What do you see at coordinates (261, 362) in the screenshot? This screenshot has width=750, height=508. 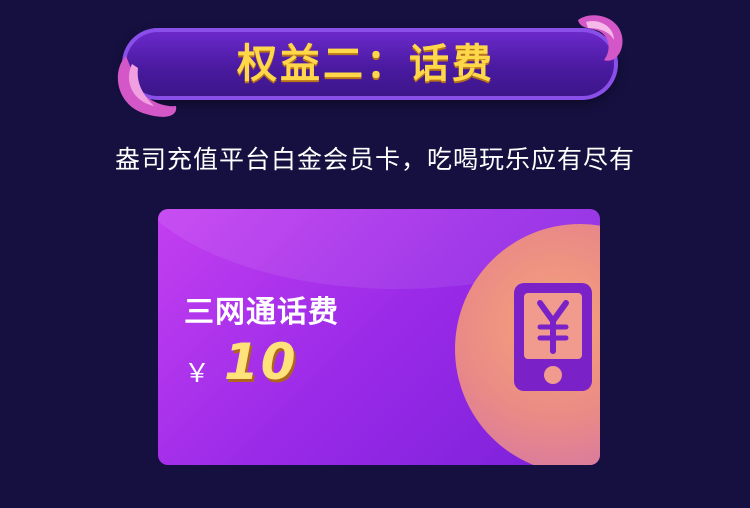 I see `amount-value: 10` at bounding box center [261, 362].